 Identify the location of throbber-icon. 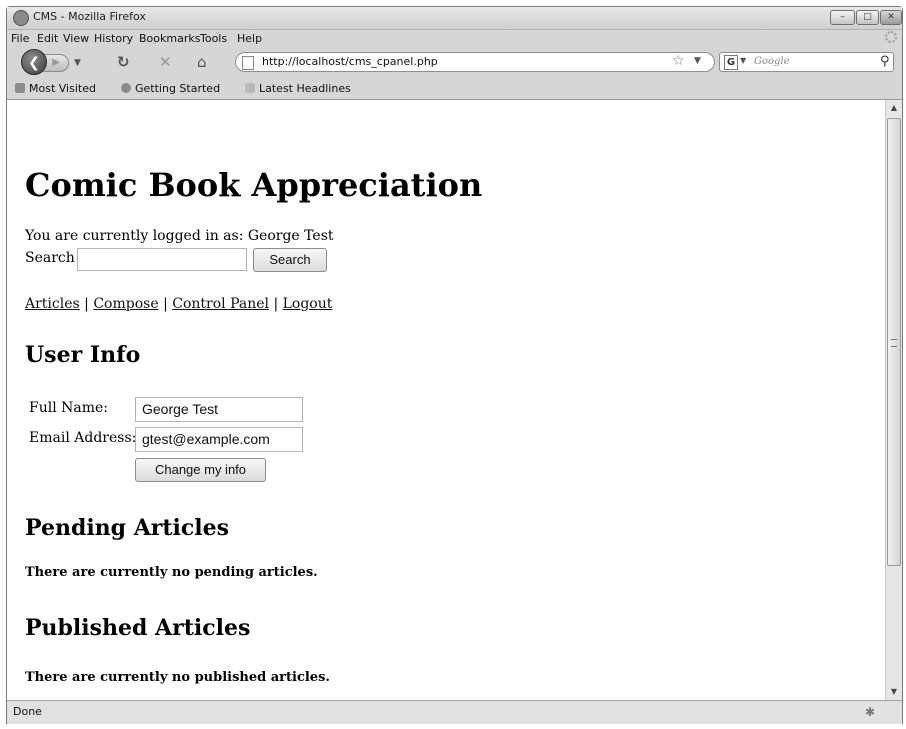
(891, 37).